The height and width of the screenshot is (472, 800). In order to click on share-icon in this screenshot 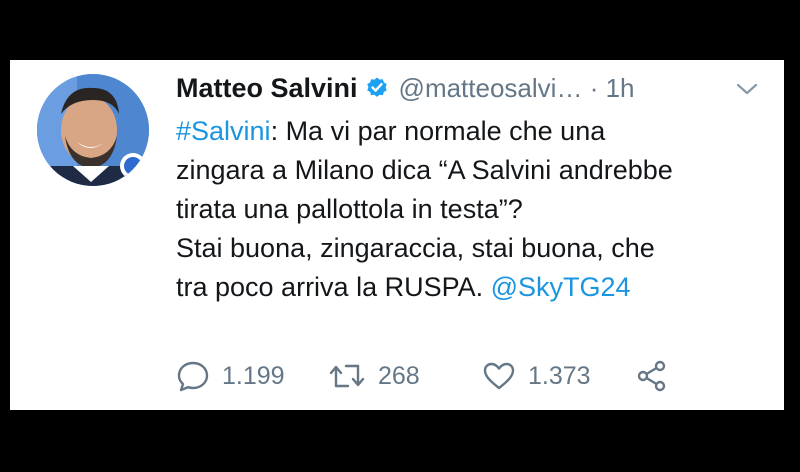, I will do `click(651, 376)`.